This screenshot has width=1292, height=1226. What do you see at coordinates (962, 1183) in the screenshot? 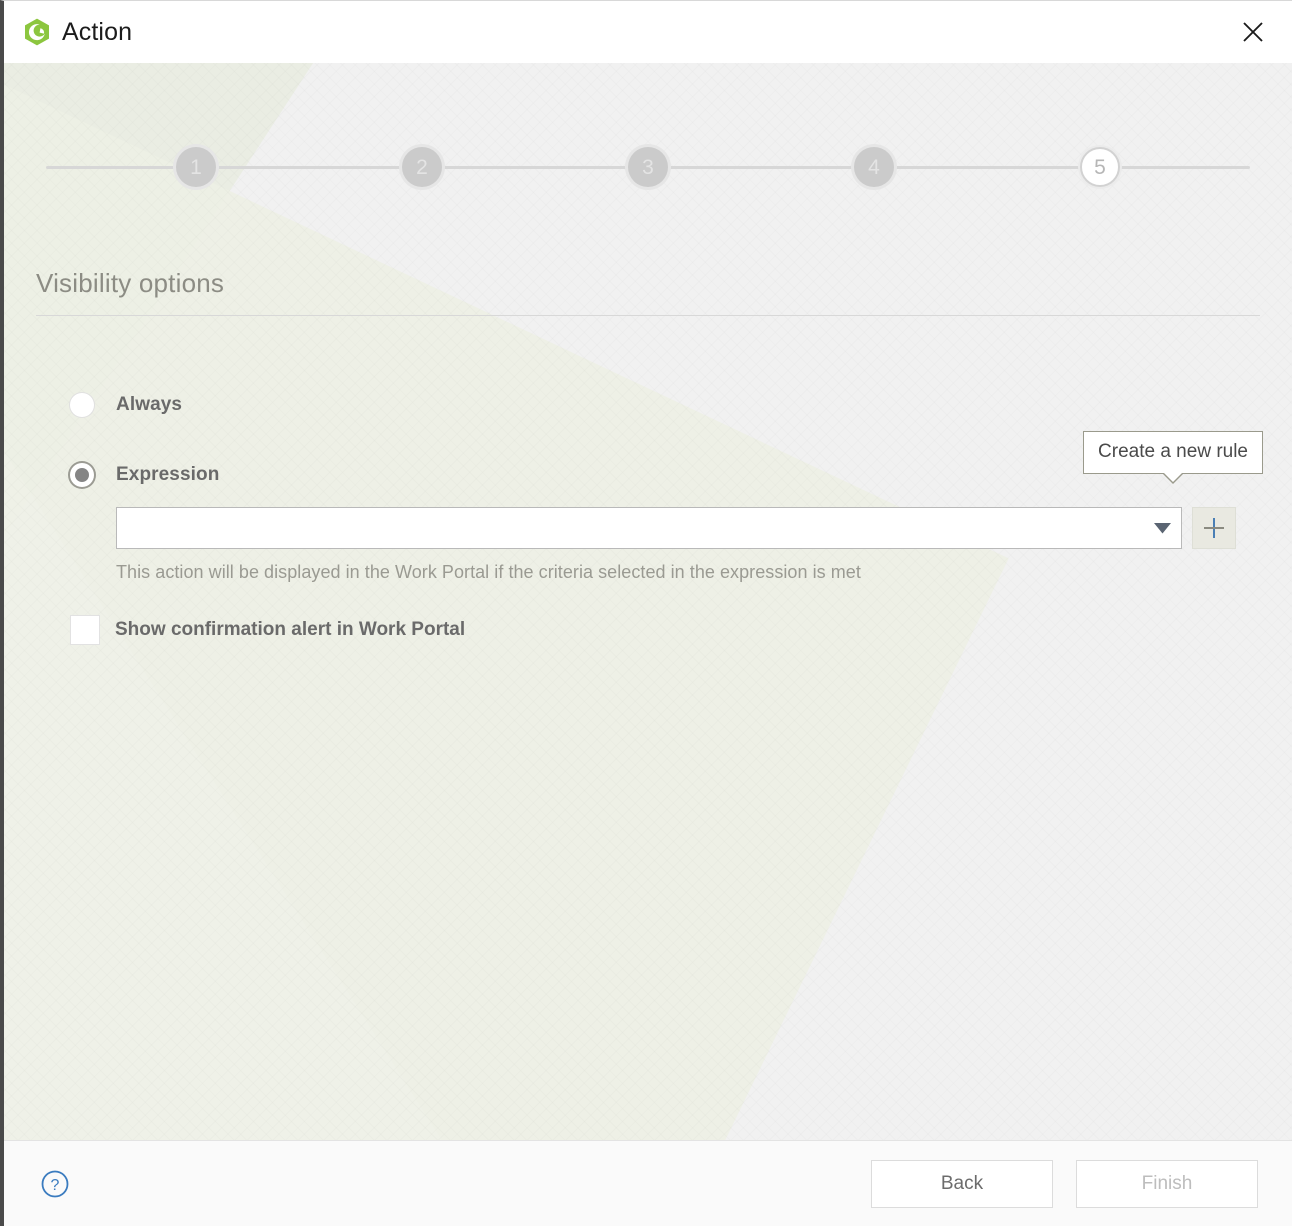
I see `back-button: Back` at bounding box center [962, 1183].